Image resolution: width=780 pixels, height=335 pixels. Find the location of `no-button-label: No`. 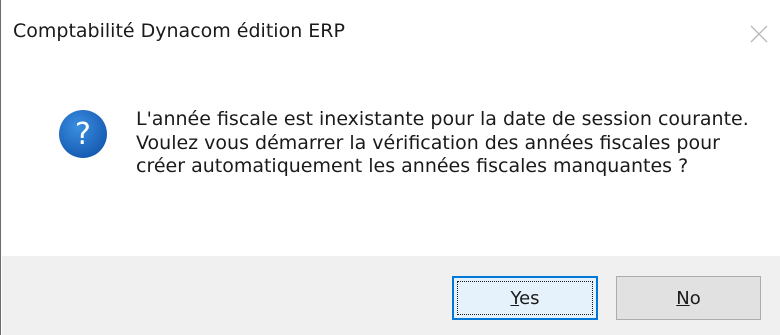

no-button-label: No is located at coordinates (688, 298).